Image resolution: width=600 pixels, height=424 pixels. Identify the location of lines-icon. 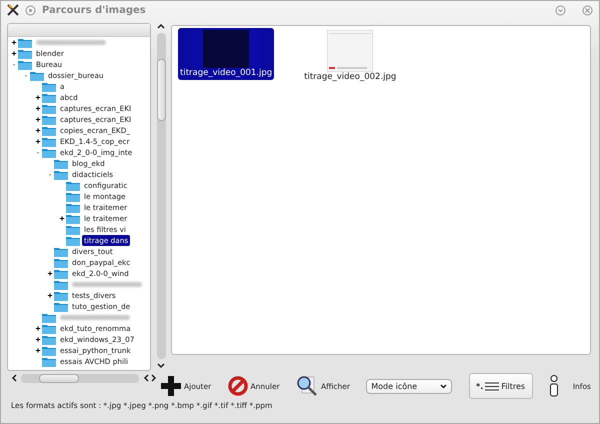
(492, 386).